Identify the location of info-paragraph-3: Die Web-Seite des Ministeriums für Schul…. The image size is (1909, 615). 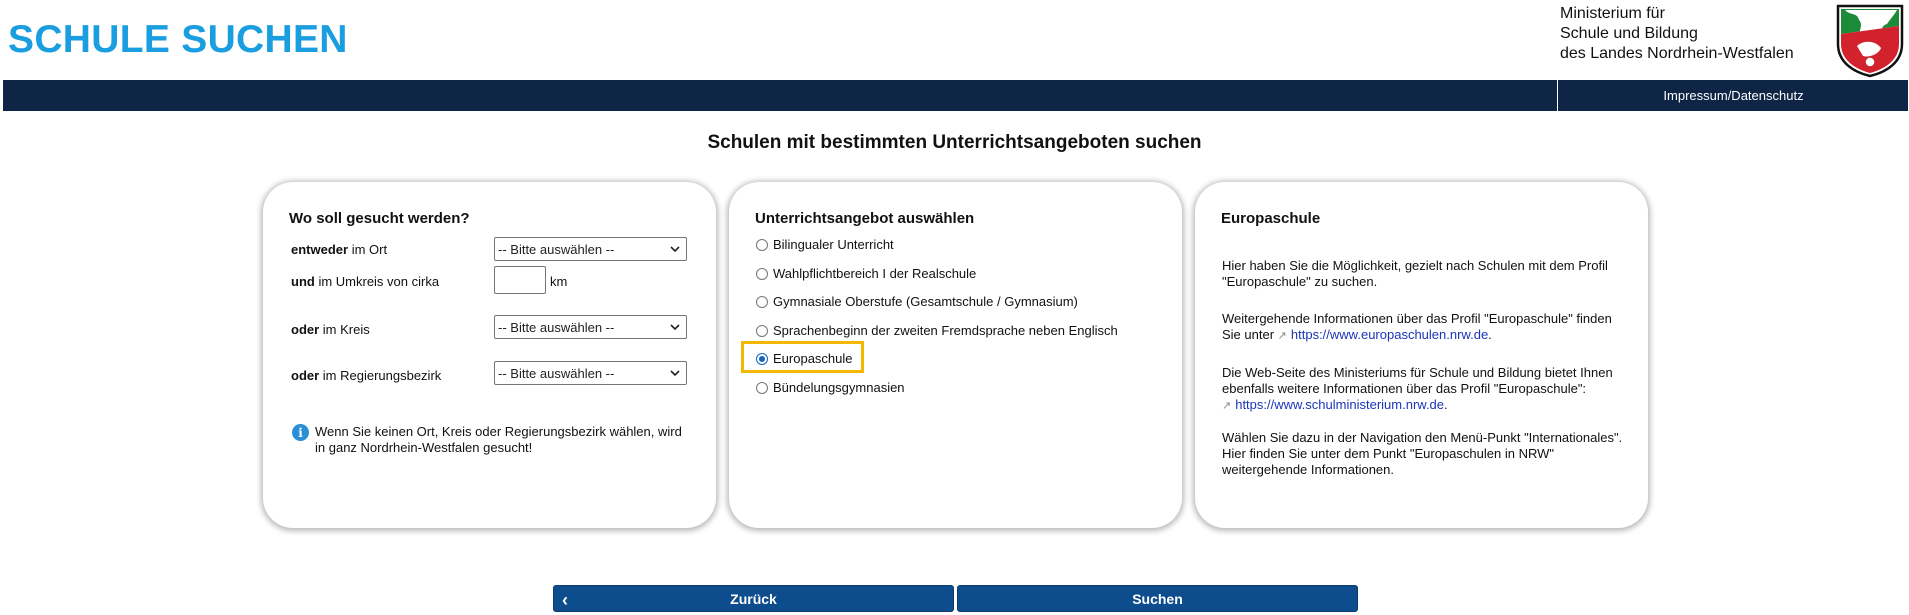
(1417, 388).